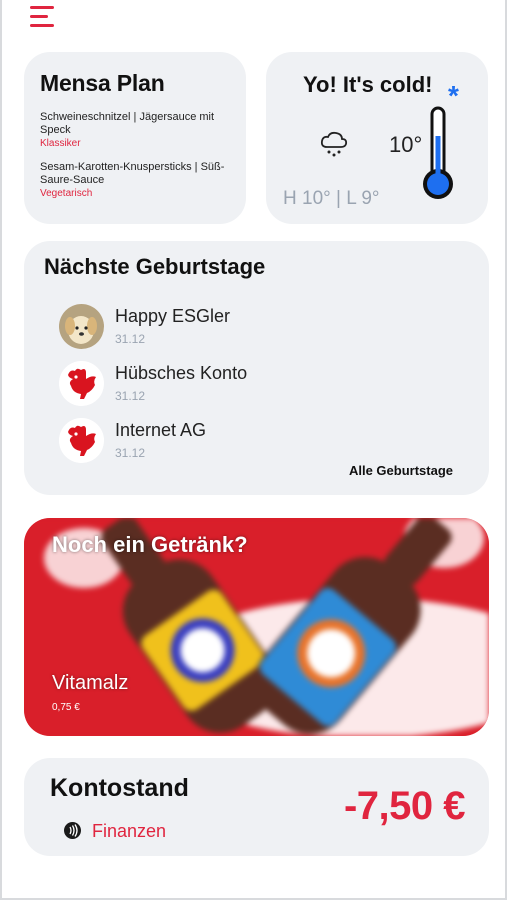 The height and width of the screenshot is (900, 507). Describe the element at coordinates (102, 83) in the screenshot. I see `mensa-title: Mensa Plan` at that location.